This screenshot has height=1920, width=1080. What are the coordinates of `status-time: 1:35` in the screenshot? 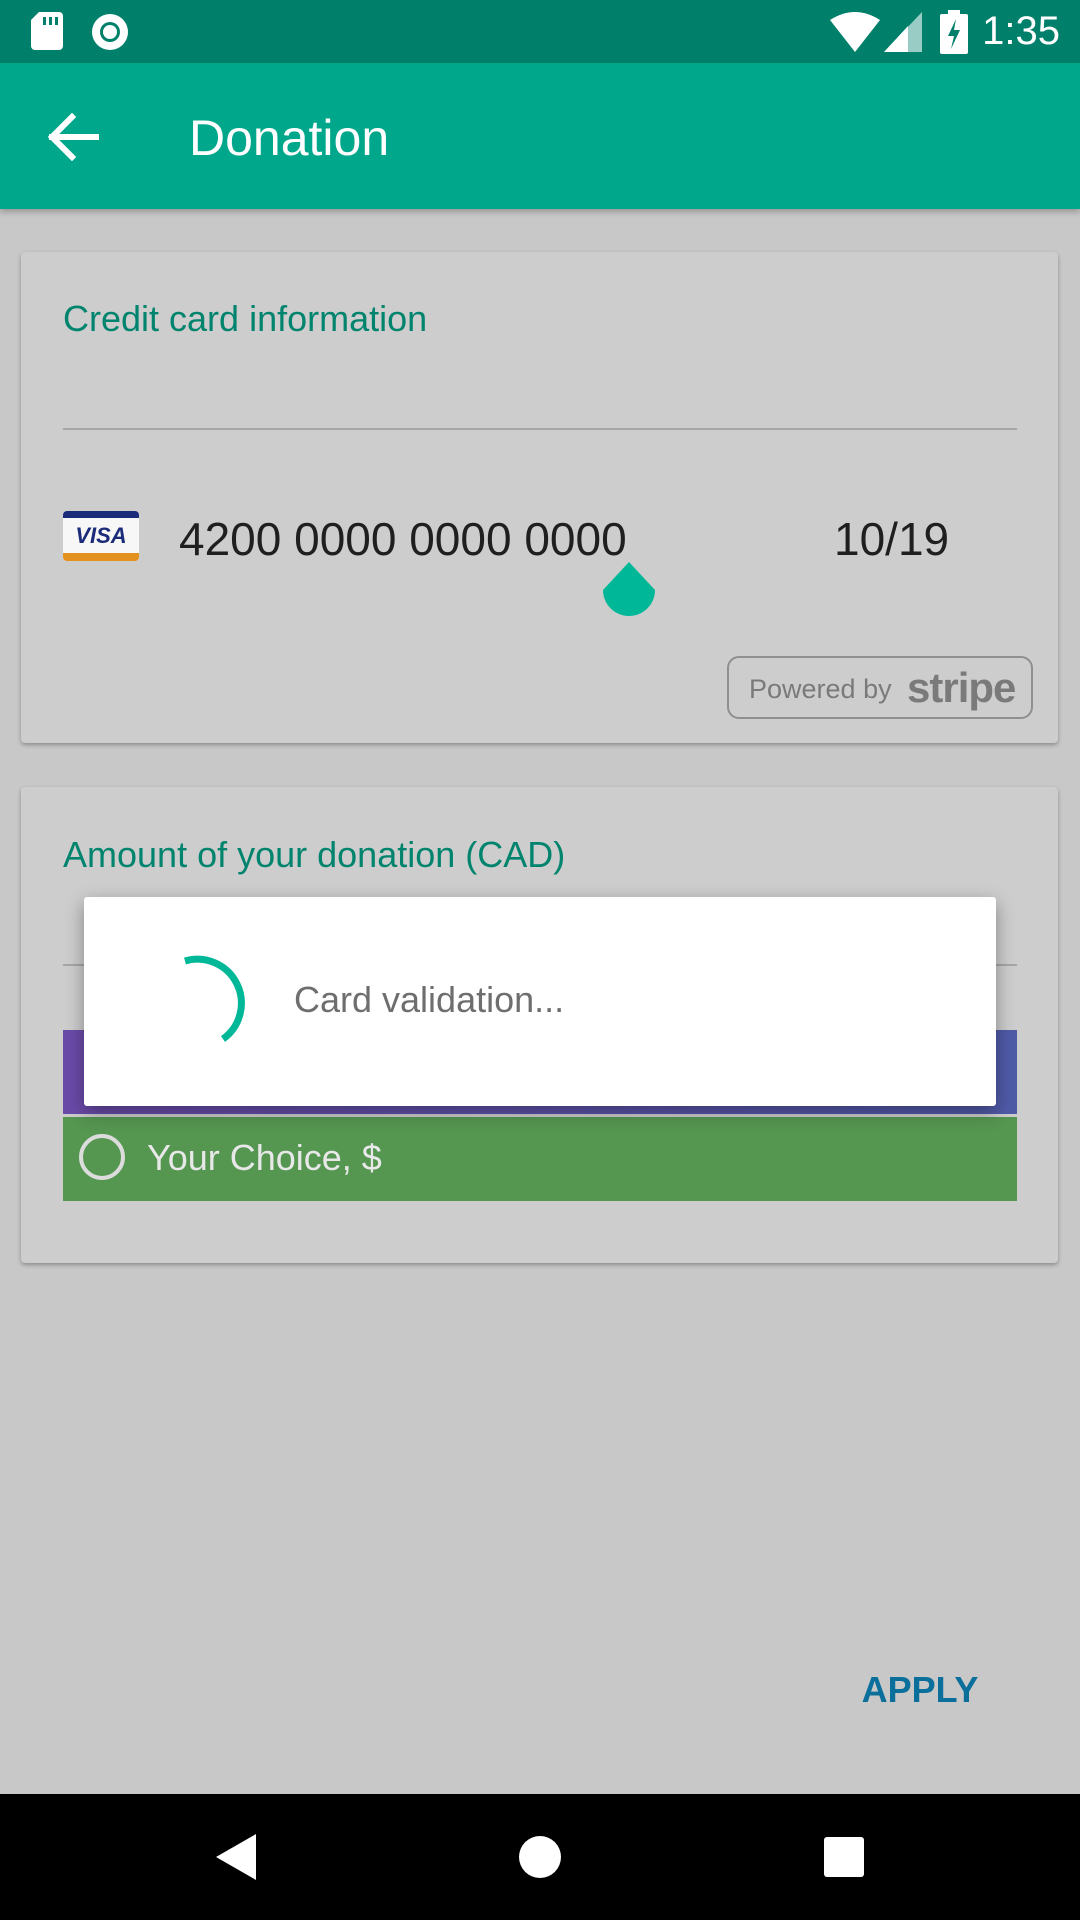 It's located at (1021, 31).